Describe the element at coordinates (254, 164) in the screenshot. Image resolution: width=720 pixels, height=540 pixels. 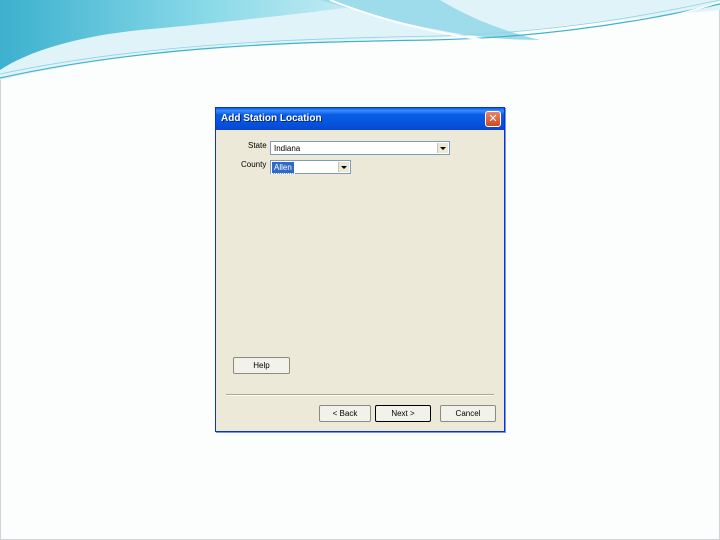
I see `county-label: County` at that location.